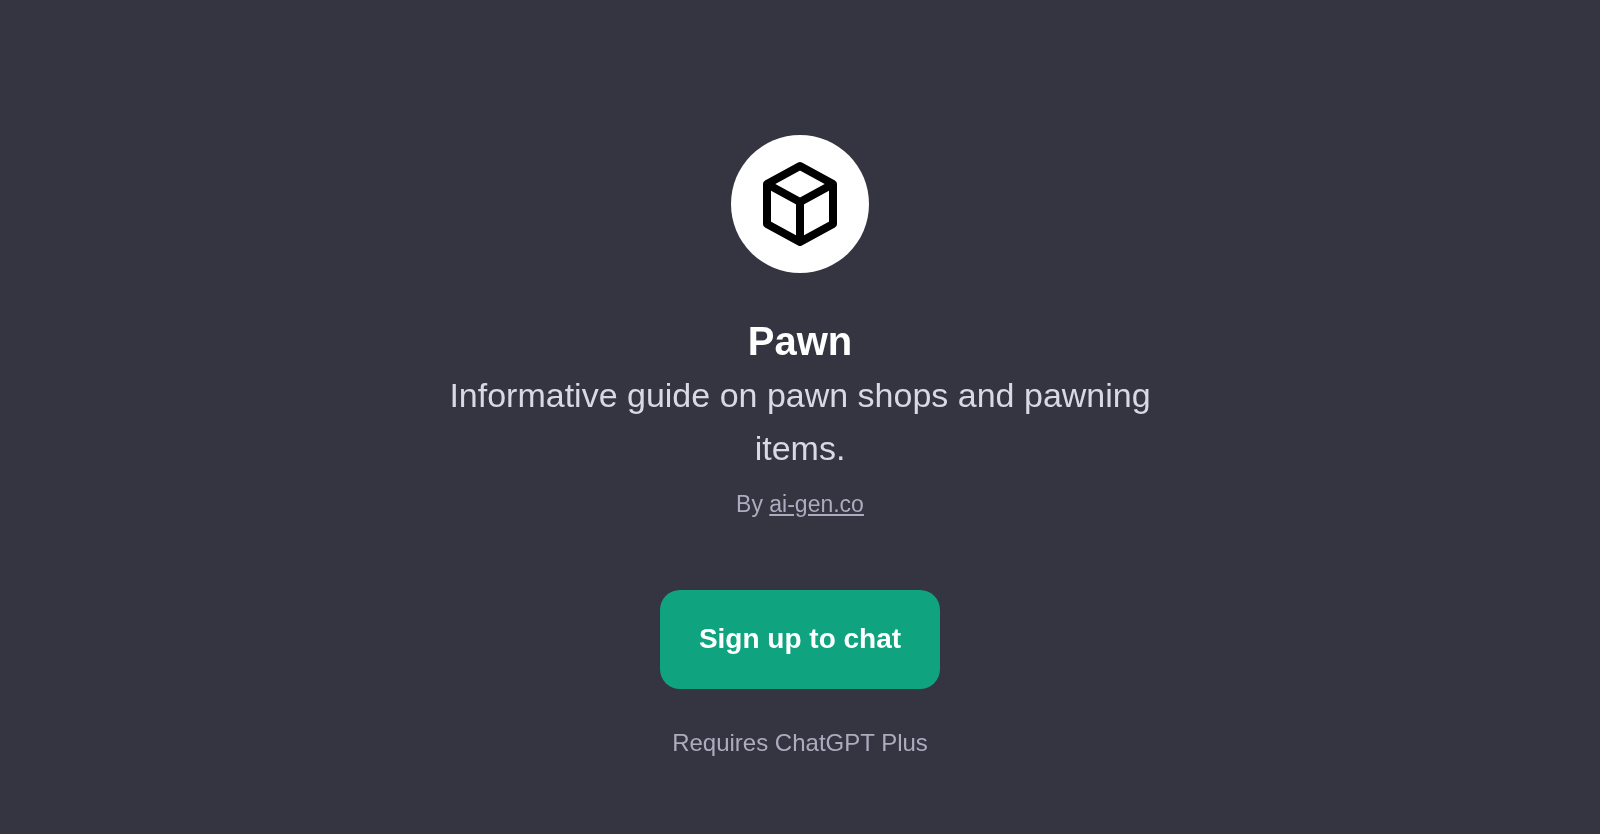 This screenshot has height=834, width=1600. I want to click on gpt-title: Pawn, so click(800, 341).